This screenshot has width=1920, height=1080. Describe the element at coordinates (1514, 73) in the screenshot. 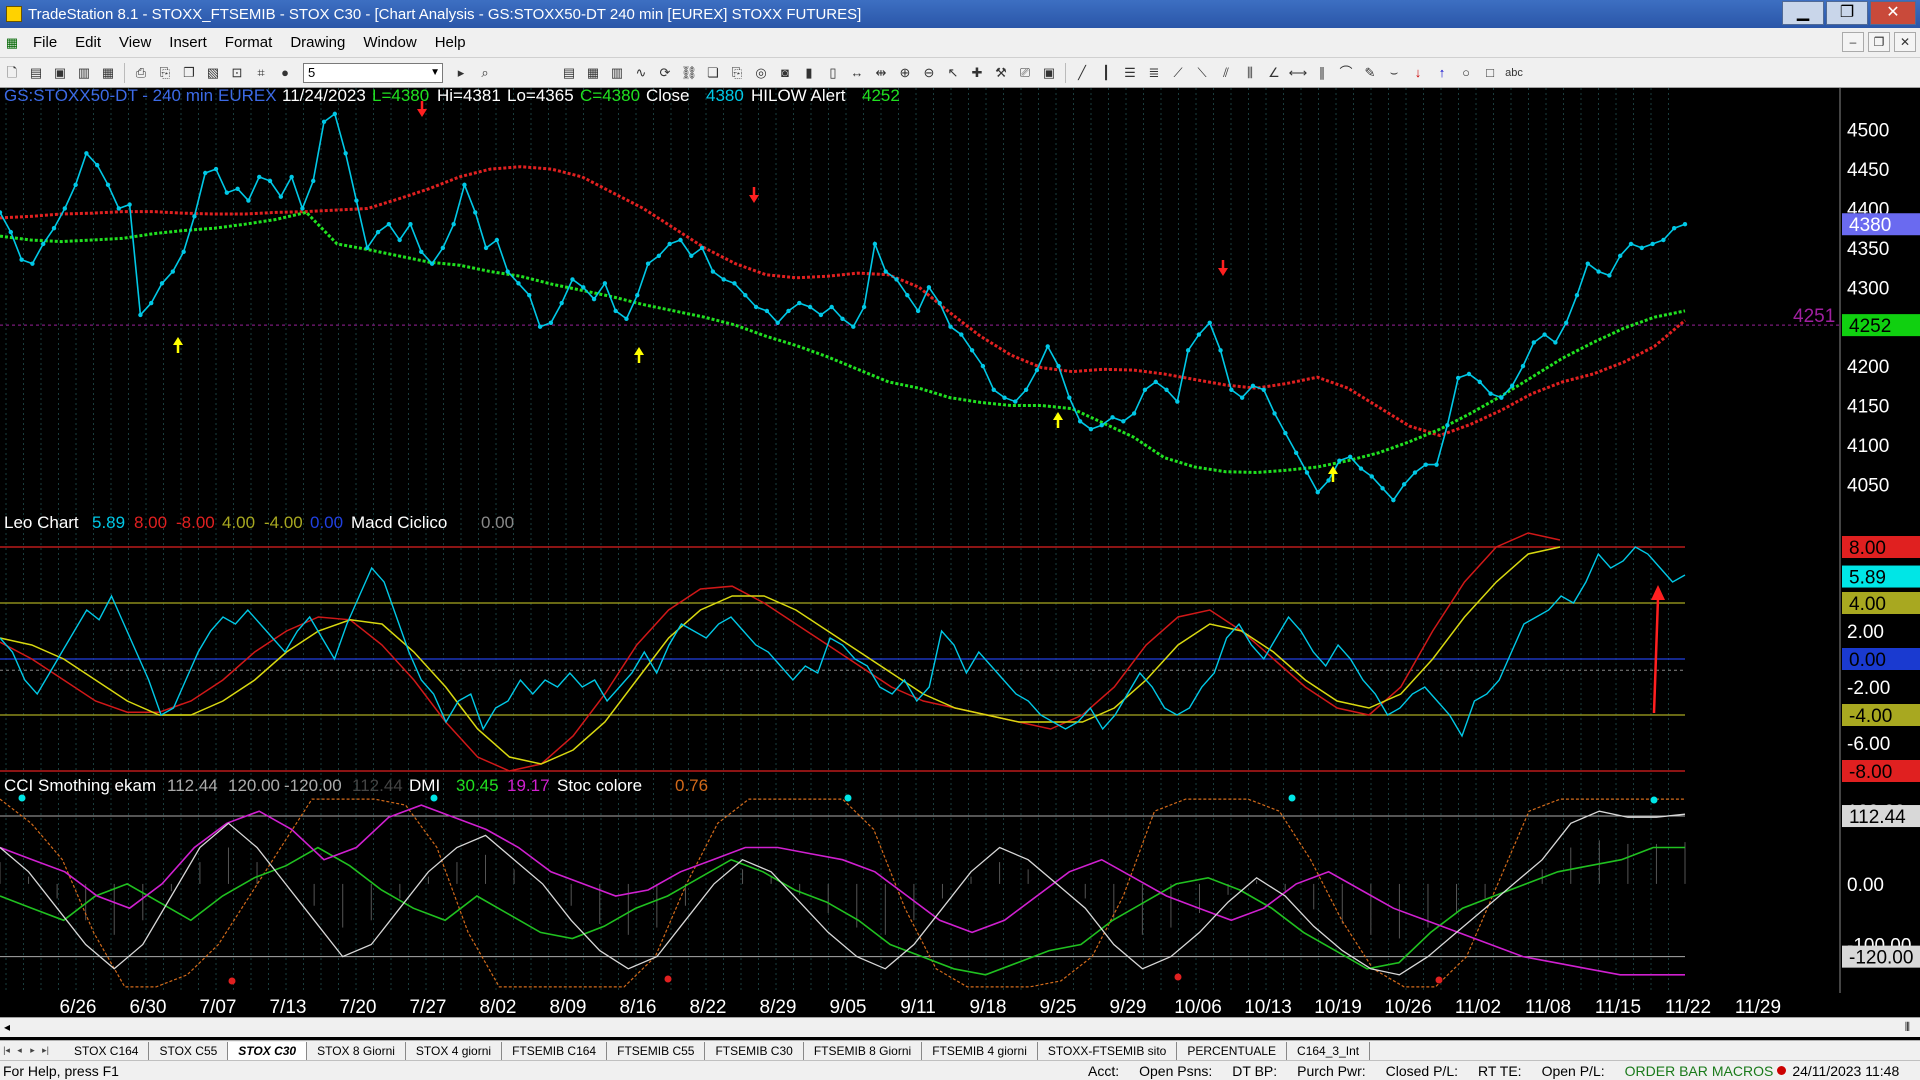

I see `text-icon: abc` at that location.